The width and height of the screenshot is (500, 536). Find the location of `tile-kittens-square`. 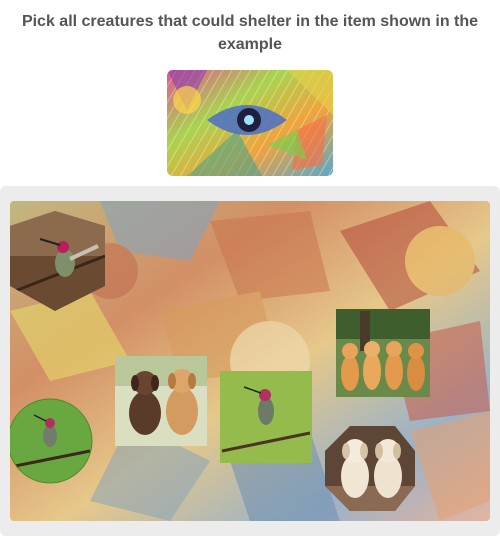

tile-kittens-square is located at coordinates (383, 353).